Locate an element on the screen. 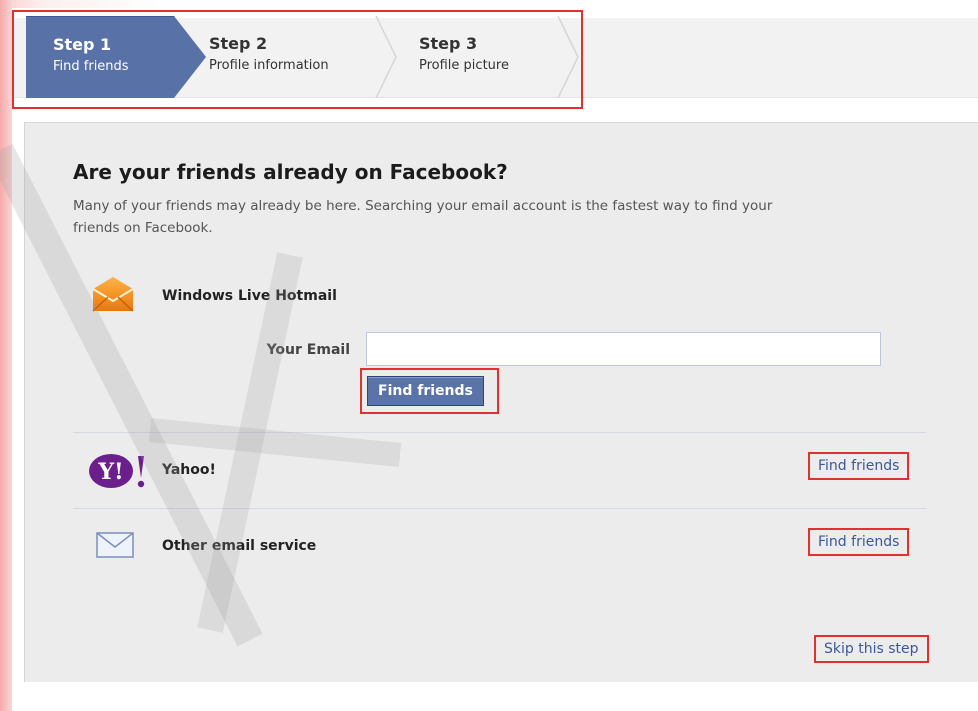 The image size is (978, 711). yahoo-logo-icon: Y! is located at coordinates (117, 471).